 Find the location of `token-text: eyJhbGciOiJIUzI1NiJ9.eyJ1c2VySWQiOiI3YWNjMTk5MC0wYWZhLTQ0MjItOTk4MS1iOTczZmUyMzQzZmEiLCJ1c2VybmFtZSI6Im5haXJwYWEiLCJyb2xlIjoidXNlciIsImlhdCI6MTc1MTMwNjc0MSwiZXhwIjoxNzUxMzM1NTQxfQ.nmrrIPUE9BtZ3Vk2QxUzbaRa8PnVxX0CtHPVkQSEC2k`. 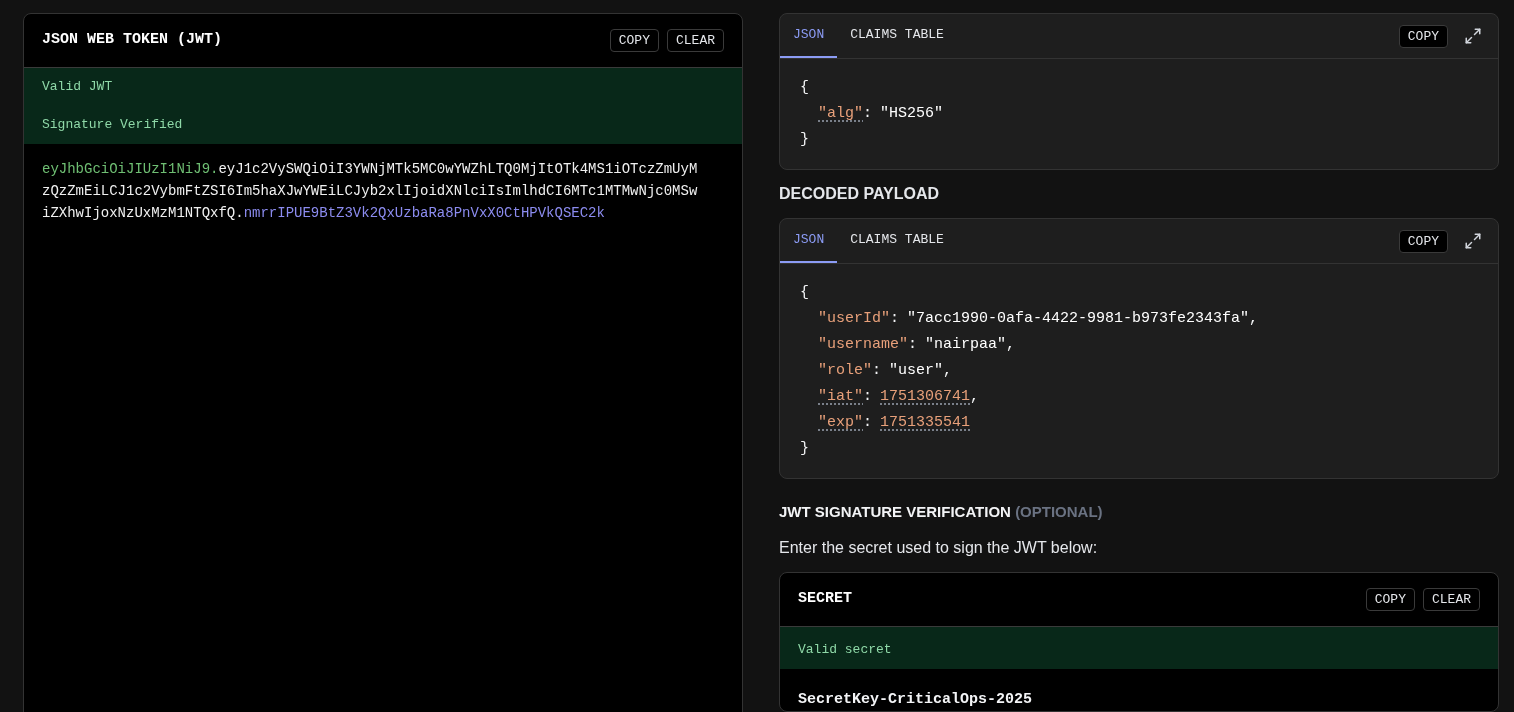

token-text: eyJhbGciOiJIUzI1NiJ9.eyJ1c2VySWQiOiI3YWNjMTk5MC0wYWZhLTQ0MjItOTk4MS1iOTczZmUyMzQzZmEiLCJ1c2VybmFtZSI6Im5haXJwYWEiLCJyb2xlIjoidXNlciIsImlhdCI6MTc1MTMwNjc0MSwiZXhwIjoxNzUxMzM1NTQxfQ.nmrrIPUE9BtZ3Vk2QxUzbaRa8PnVxX0CtHPVkQSEC2k is located at coordinates (370, 191).